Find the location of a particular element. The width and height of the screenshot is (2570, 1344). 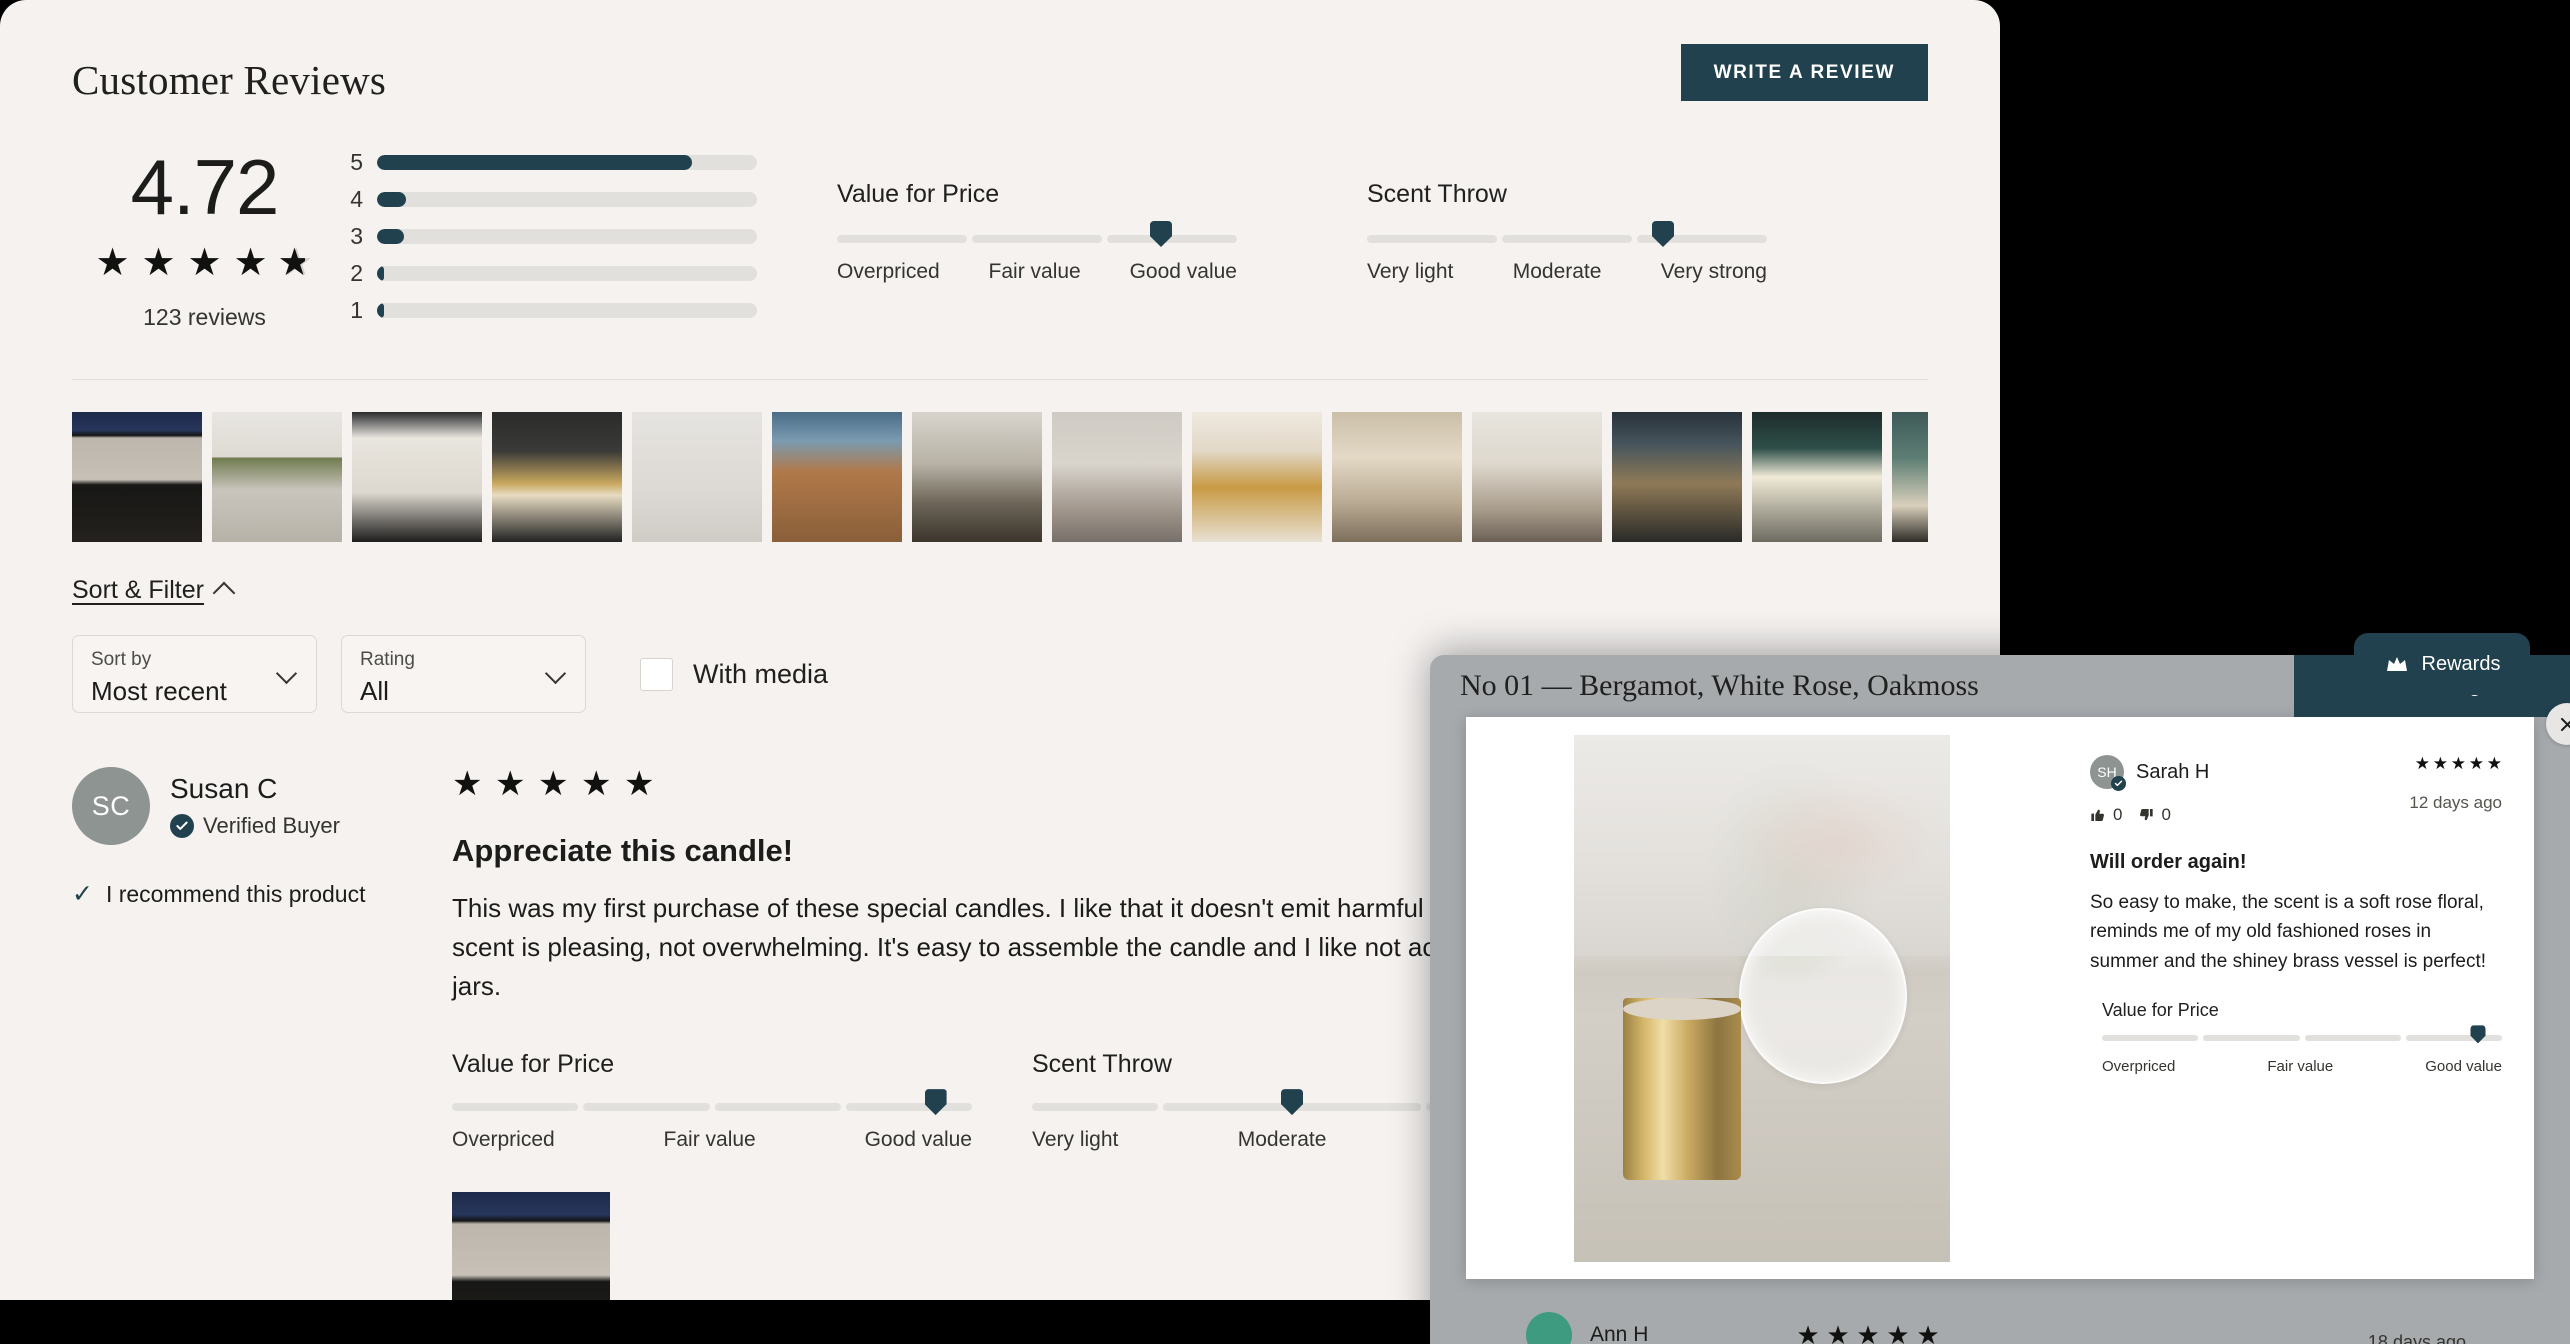

verified-buyer-badge: Verified Buyer is located at coordinates (255, 826).